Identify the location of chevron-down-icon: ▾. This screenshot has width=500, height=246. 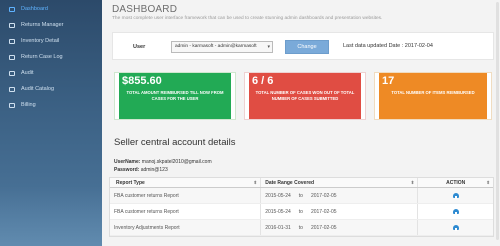
(268, 47).